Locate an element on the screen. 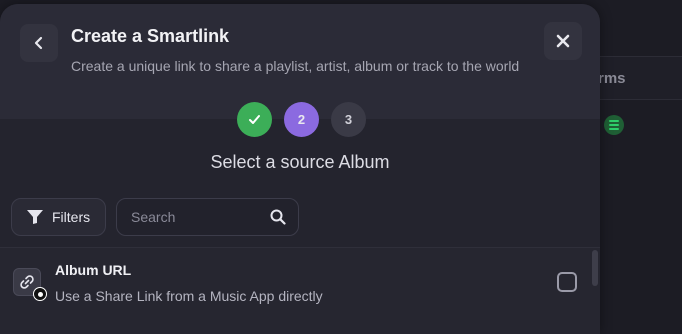 The height and width of the screenshot is (334, 682). check-icon is located at coordinates (254, 119).